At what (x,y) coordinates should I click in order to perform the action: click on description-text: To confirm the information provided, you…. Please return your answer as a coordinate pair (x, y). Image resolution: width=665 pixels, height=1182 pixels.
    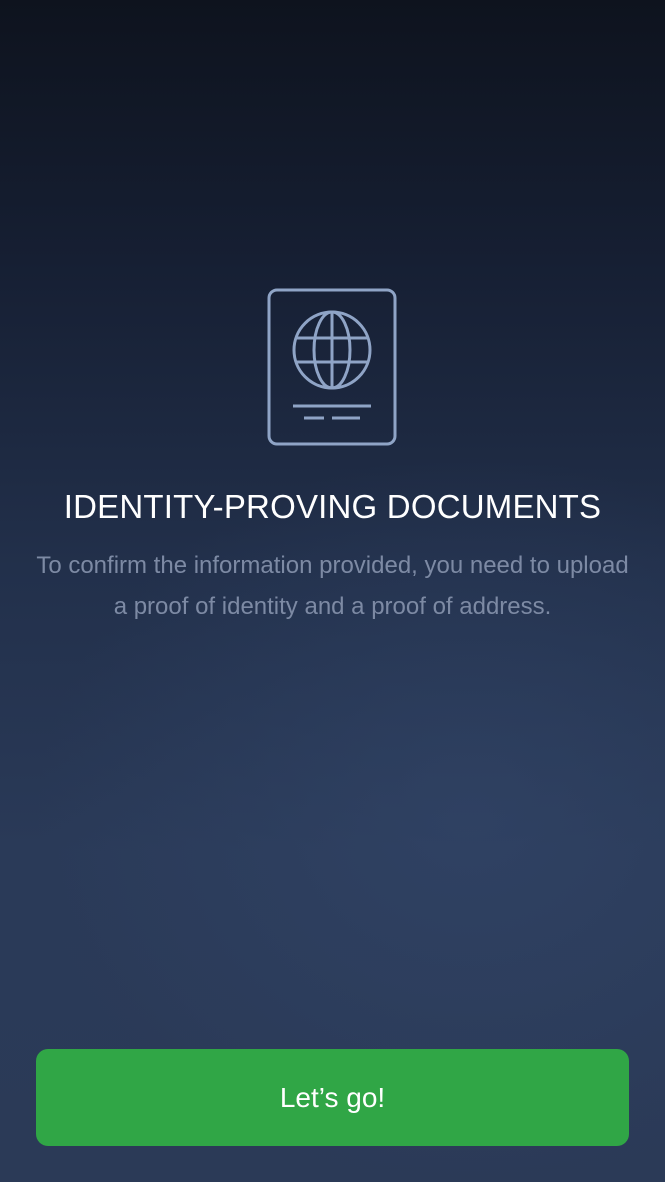
    Looking at the image, I should click on (332, 586).